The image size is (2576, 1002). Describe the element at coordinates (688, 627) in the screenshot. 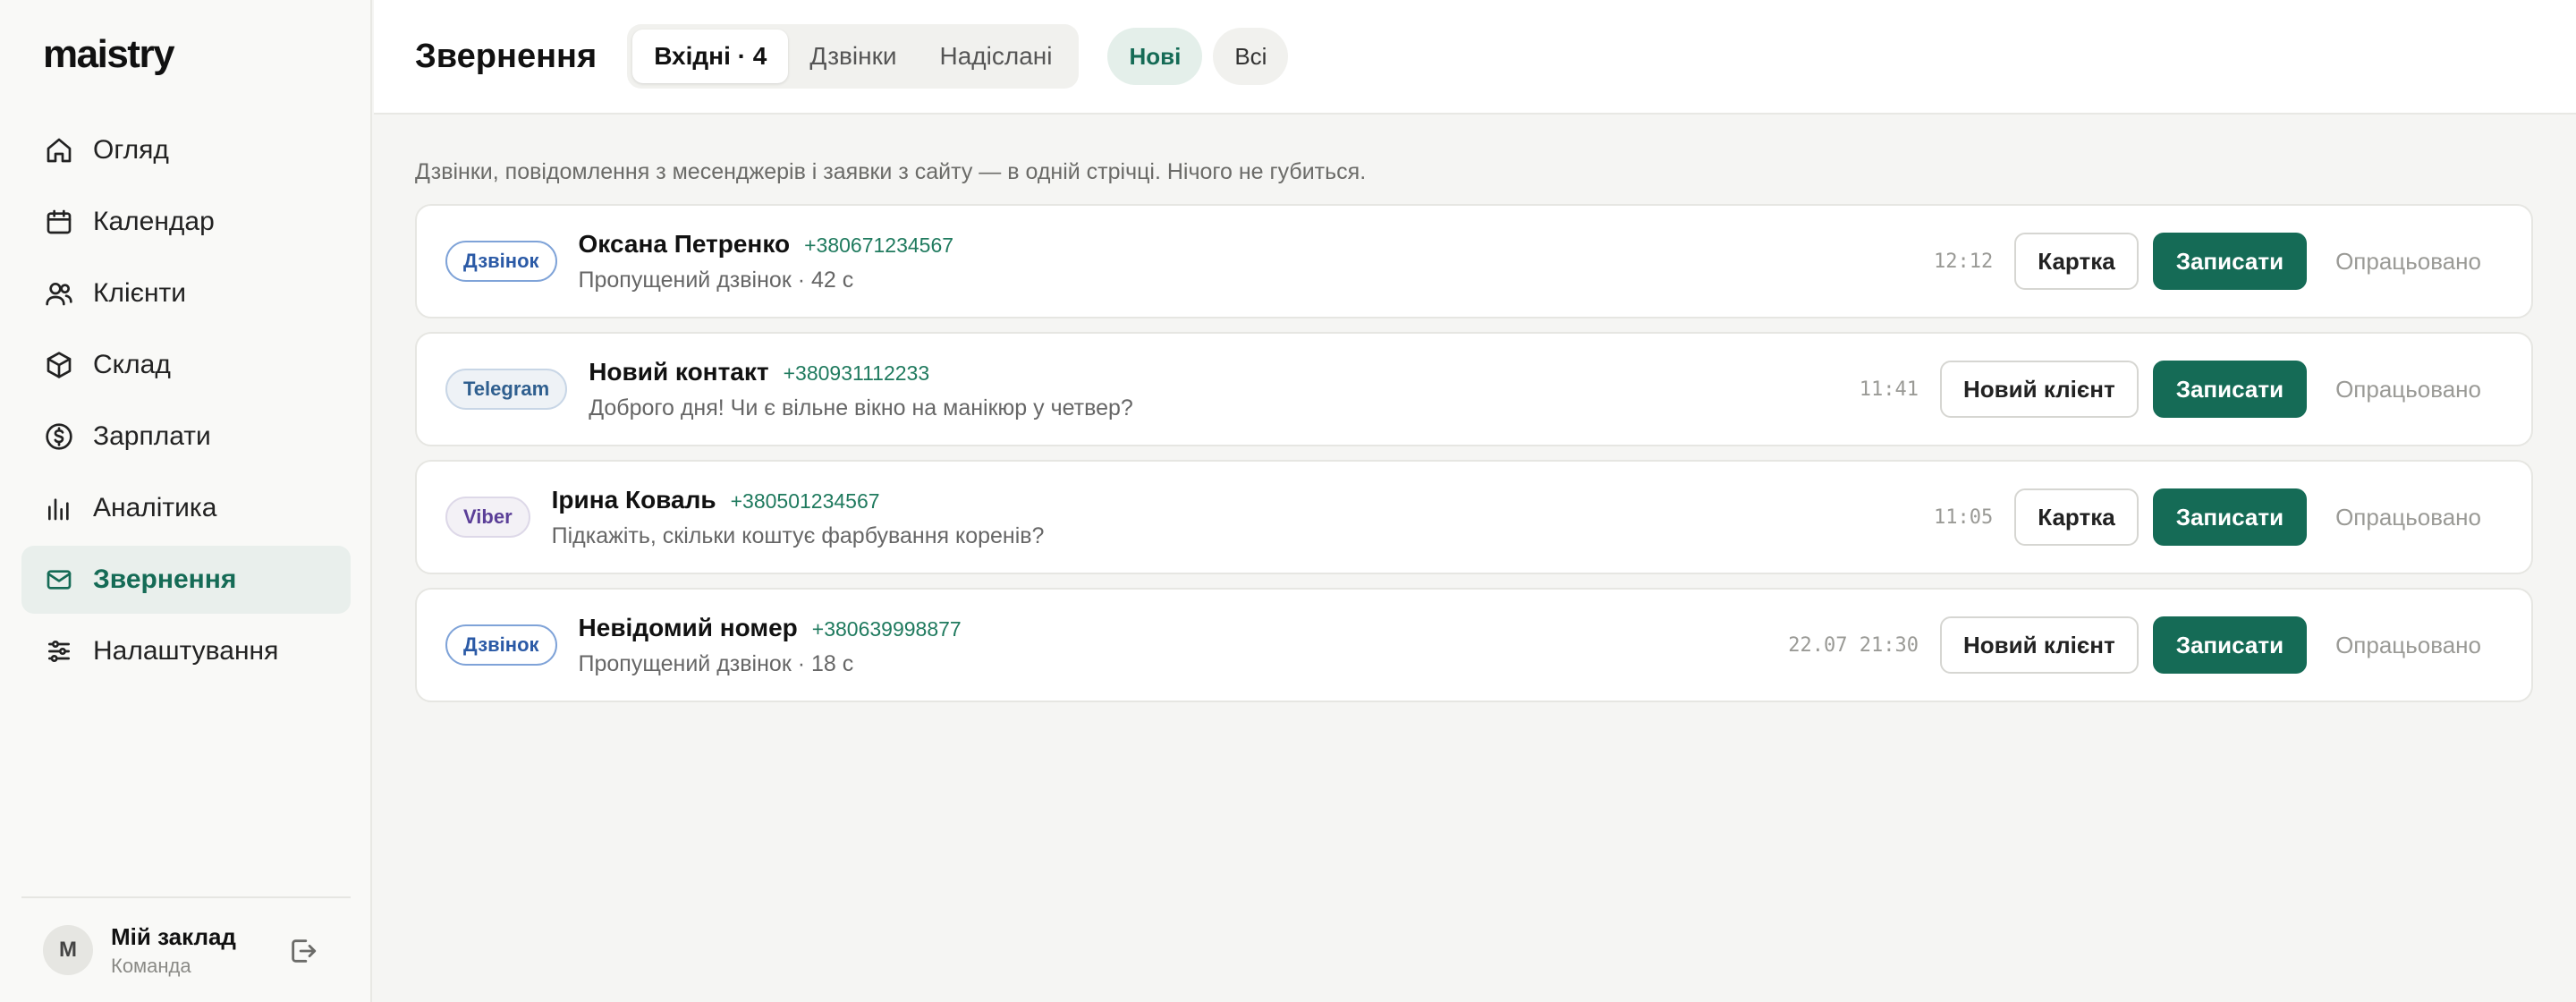

I see `contact-name: Невідомий номер` at that location.